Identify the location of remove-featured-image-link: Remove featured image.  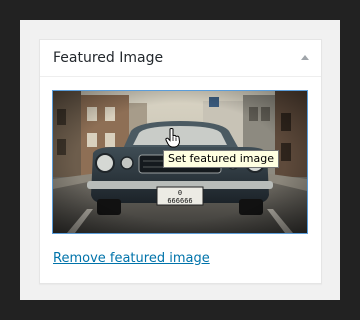
(131, 258).